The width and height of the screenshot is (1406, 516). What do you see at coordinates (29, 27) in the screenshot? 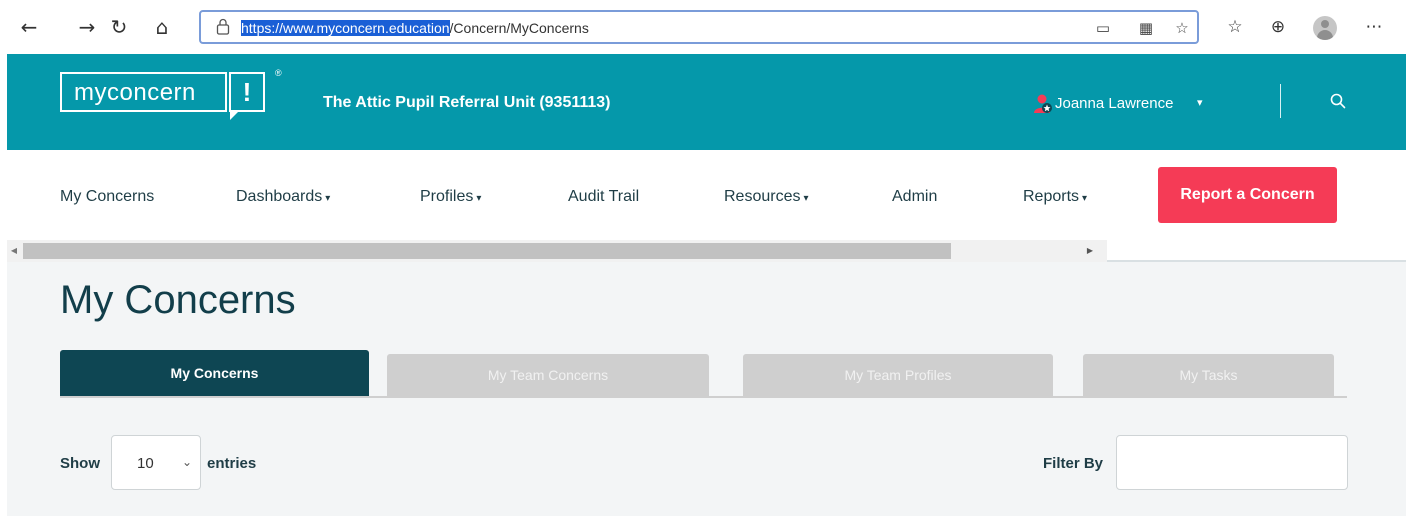
I see `back-arrow-icon: ←` at bounding box center [29, 27].